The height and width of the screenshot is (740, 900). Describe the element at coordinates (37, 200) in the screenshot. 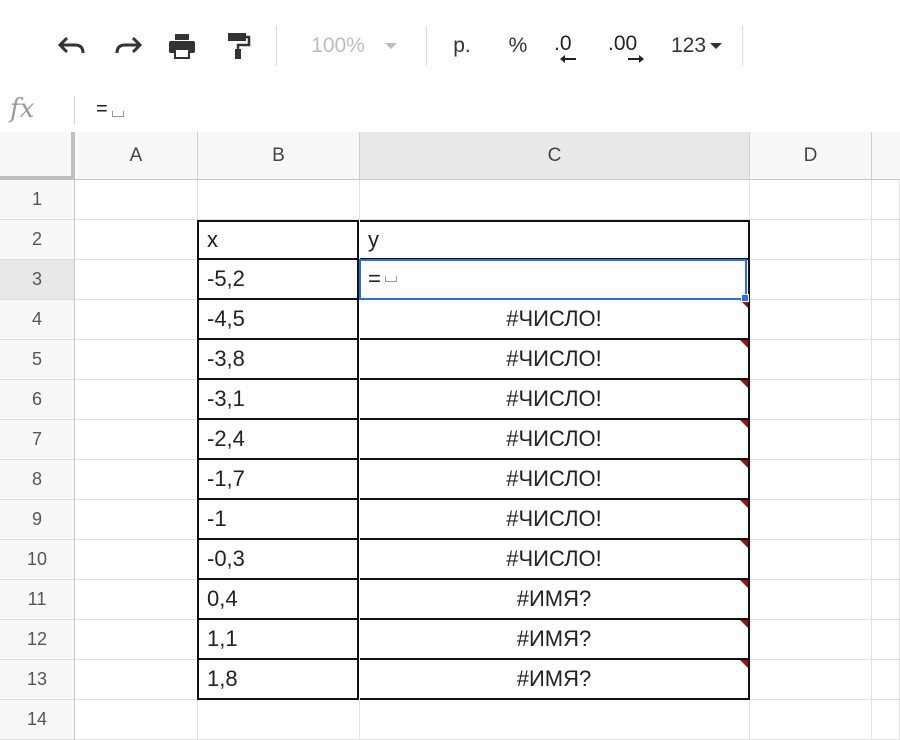

I see `row-header-1: 1` at that location.